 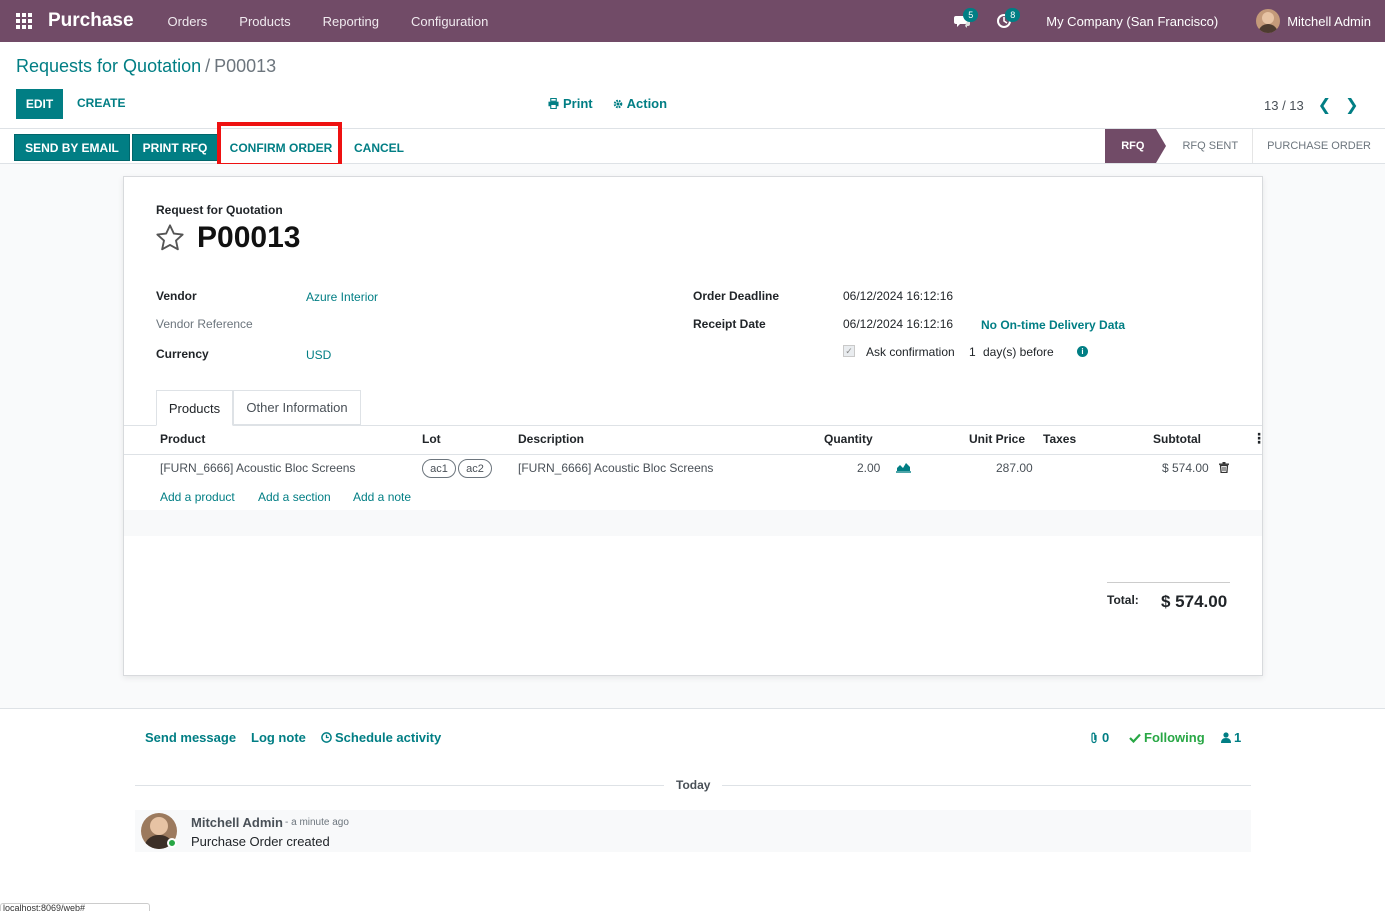 What do you see at coordinates (1053, 325) in the screenshot?
I see `delivery-data-link: No On-time Delivery Data` at bounding box center [1053, 325].